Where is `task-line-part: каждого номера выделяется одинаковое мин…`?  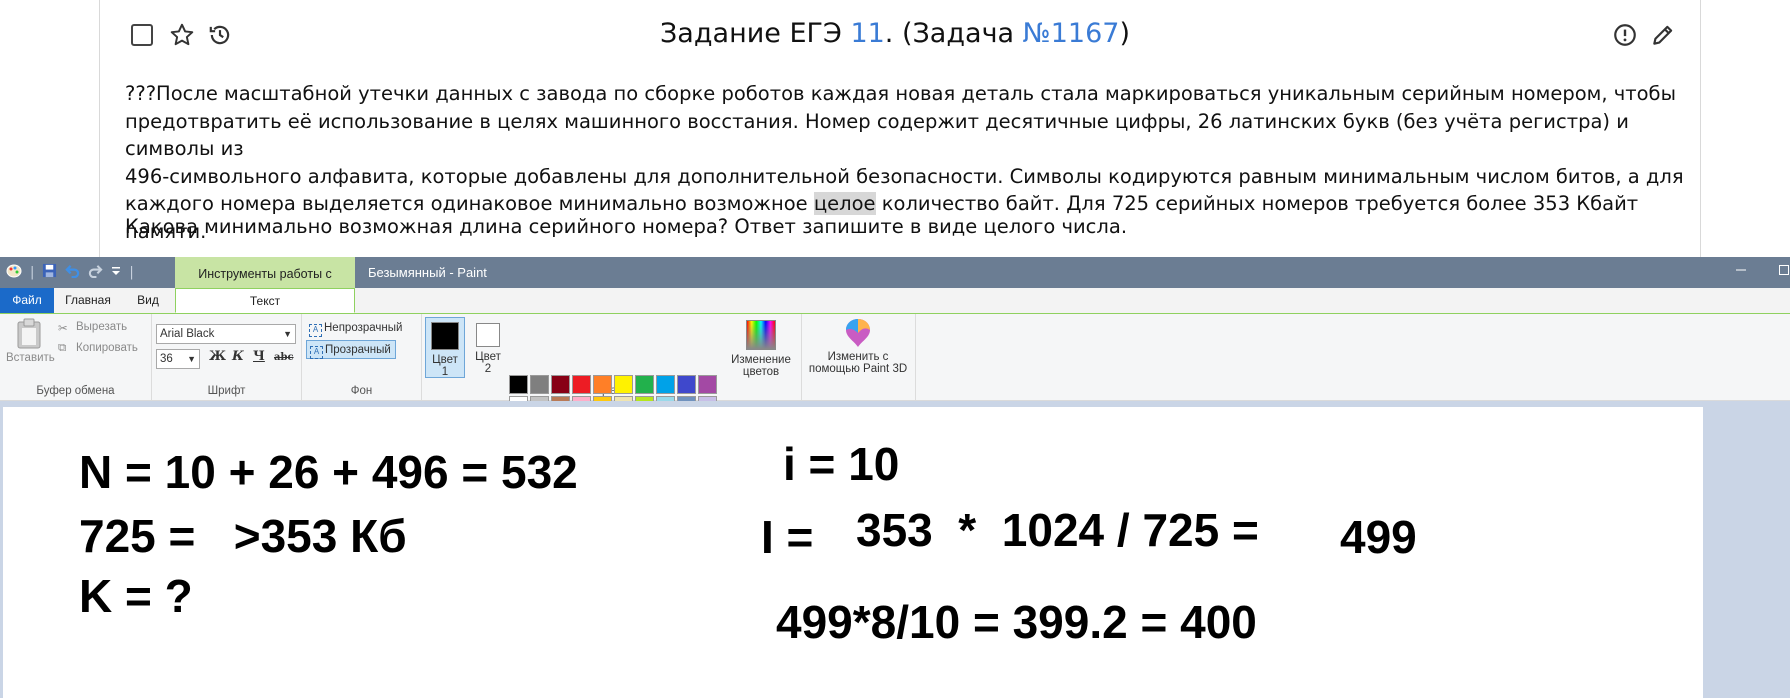
task-line-part: каждого номера выделяется одинаковое мин… is located at coordinates (469, 203).